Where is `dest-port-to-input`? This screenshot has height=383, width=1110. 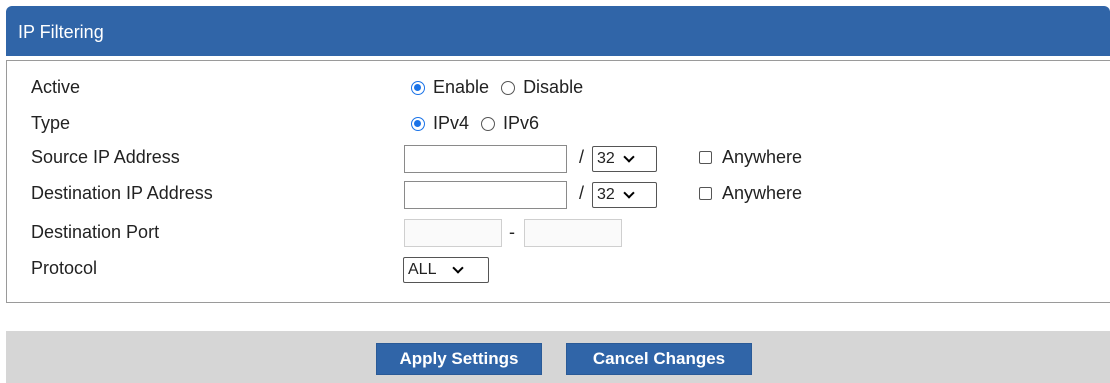
dest-port-to-input is located at coordinates (573, 233).